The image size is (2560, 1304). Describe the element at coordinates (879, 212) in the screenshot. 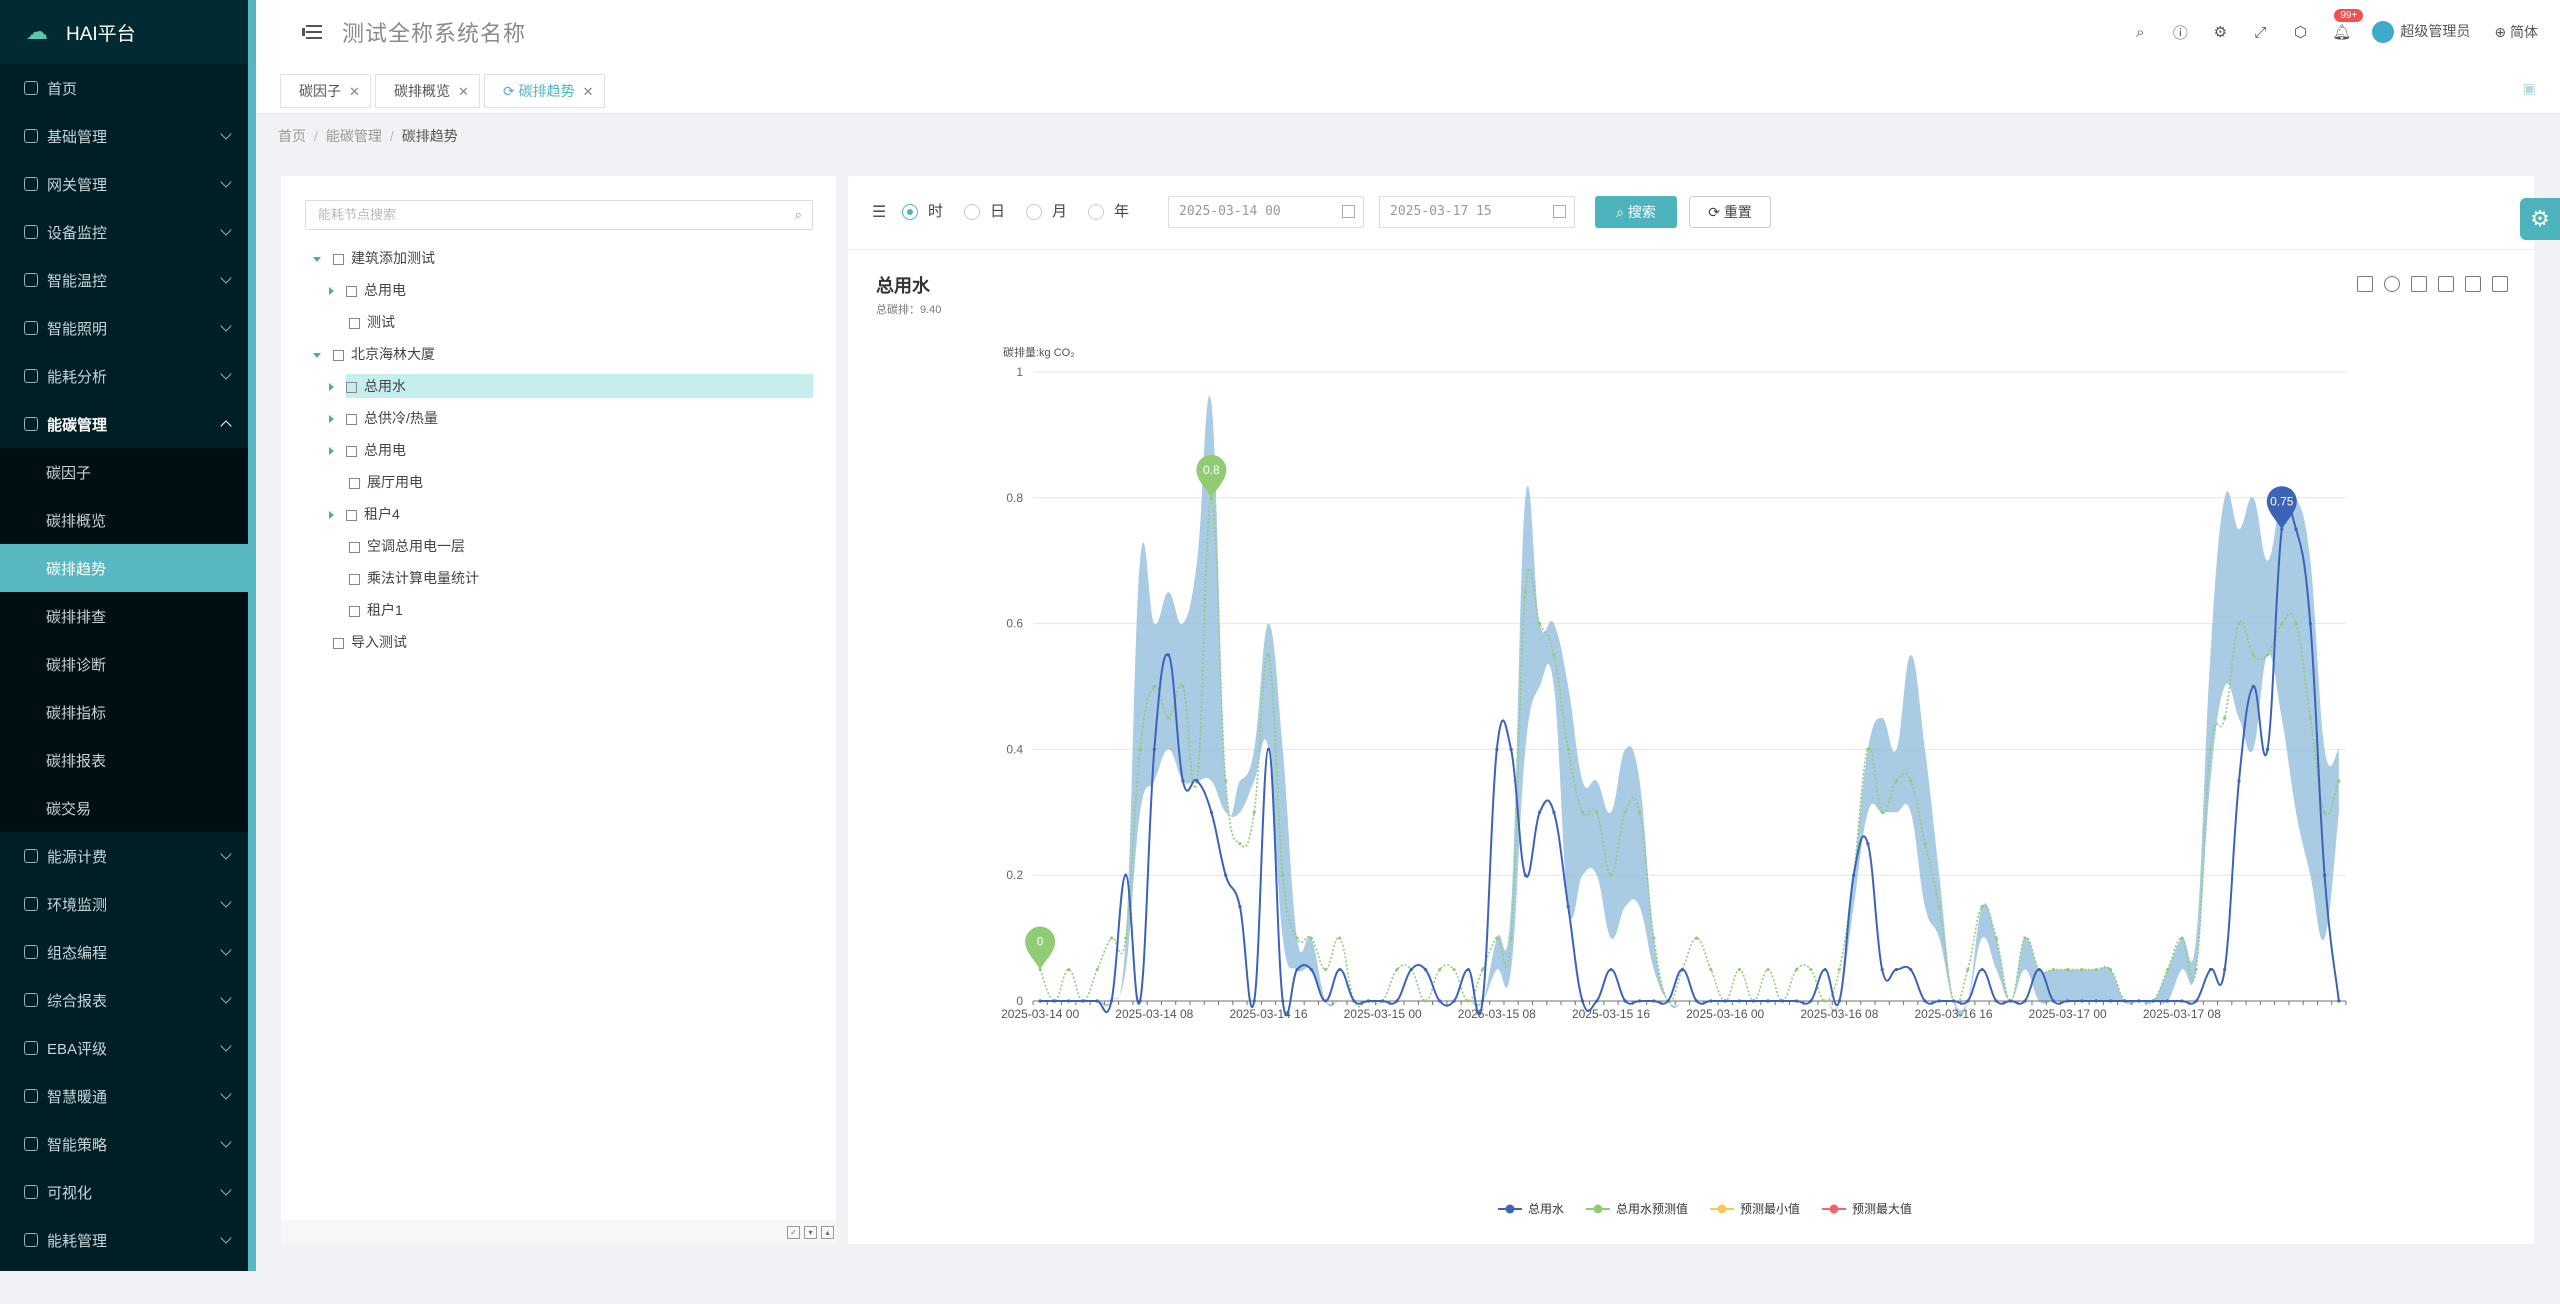

I see `tree-toggle-icon: ☰` at that location.